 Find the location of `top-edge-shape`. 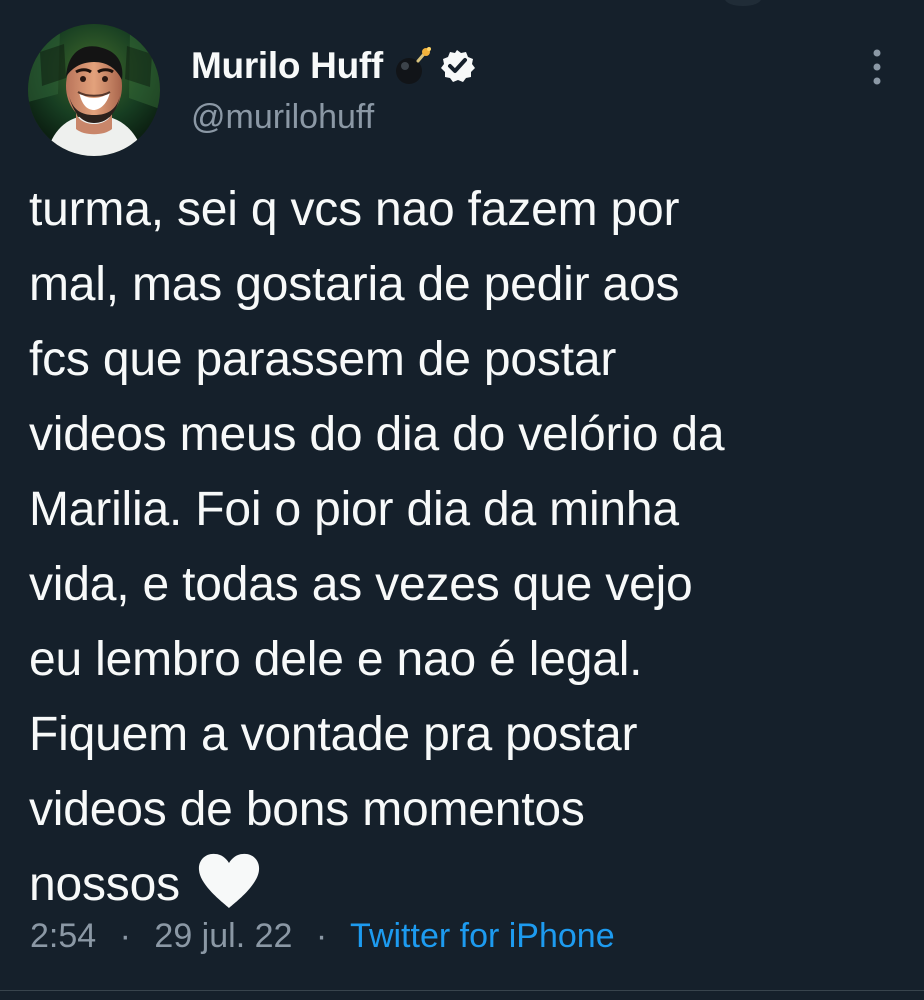

top-edge-shape is located at coordinates (743, 3).